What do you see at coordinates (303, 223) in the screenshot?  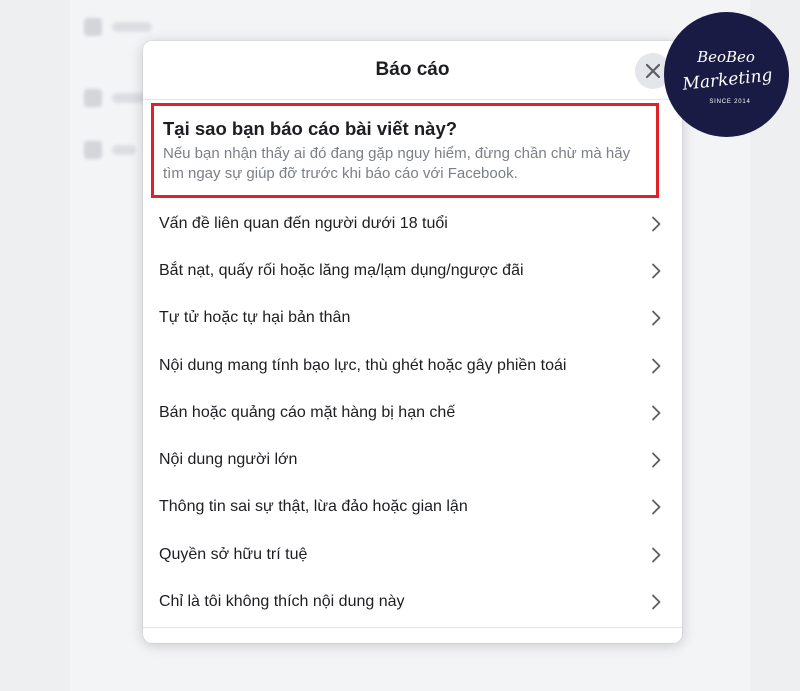 I see `report-option-label: Vấn đề liên quan đến người dưới 18 tuổi` at bounding box center [303, 223].